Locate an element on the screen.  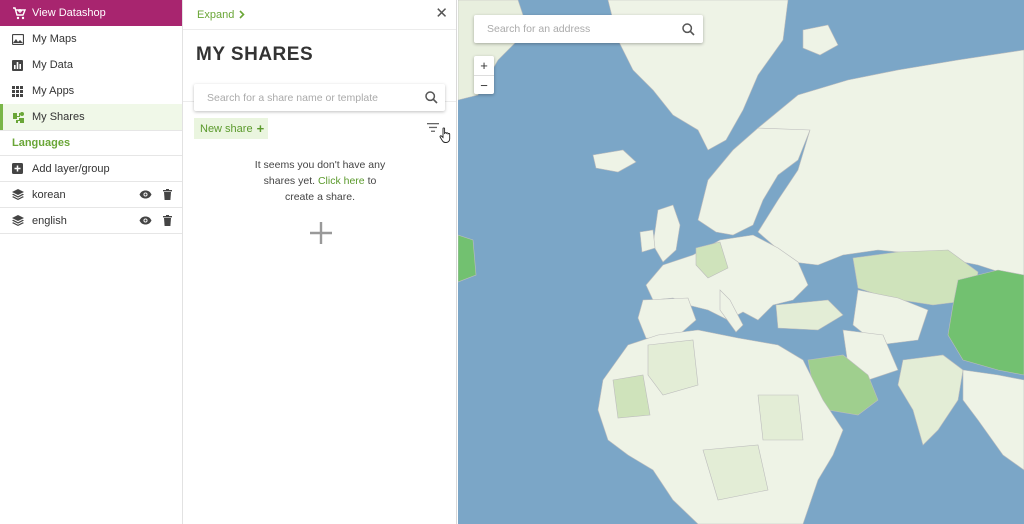
new-share-label: New share is located at coordinates (226, 128).